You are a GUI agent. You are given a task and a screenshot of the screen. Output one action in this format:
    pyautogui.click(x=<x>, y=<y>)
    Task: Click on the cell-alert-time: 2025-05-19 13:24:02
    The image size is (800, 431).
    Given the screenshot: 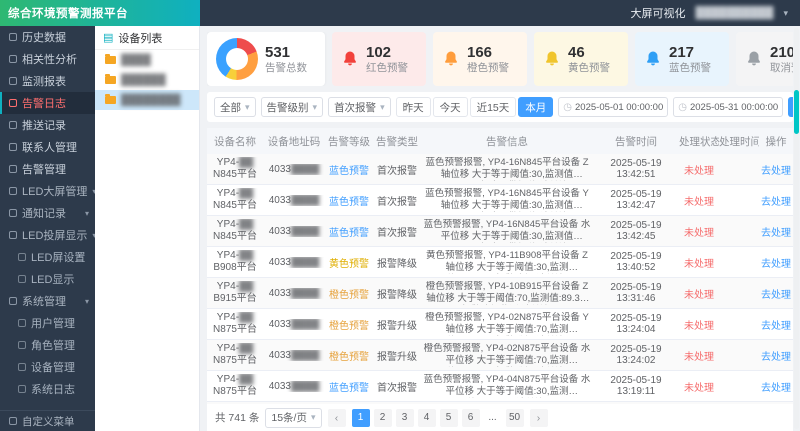 What is the action you would take?
    pyautogui.click(x=636, y=355)
    